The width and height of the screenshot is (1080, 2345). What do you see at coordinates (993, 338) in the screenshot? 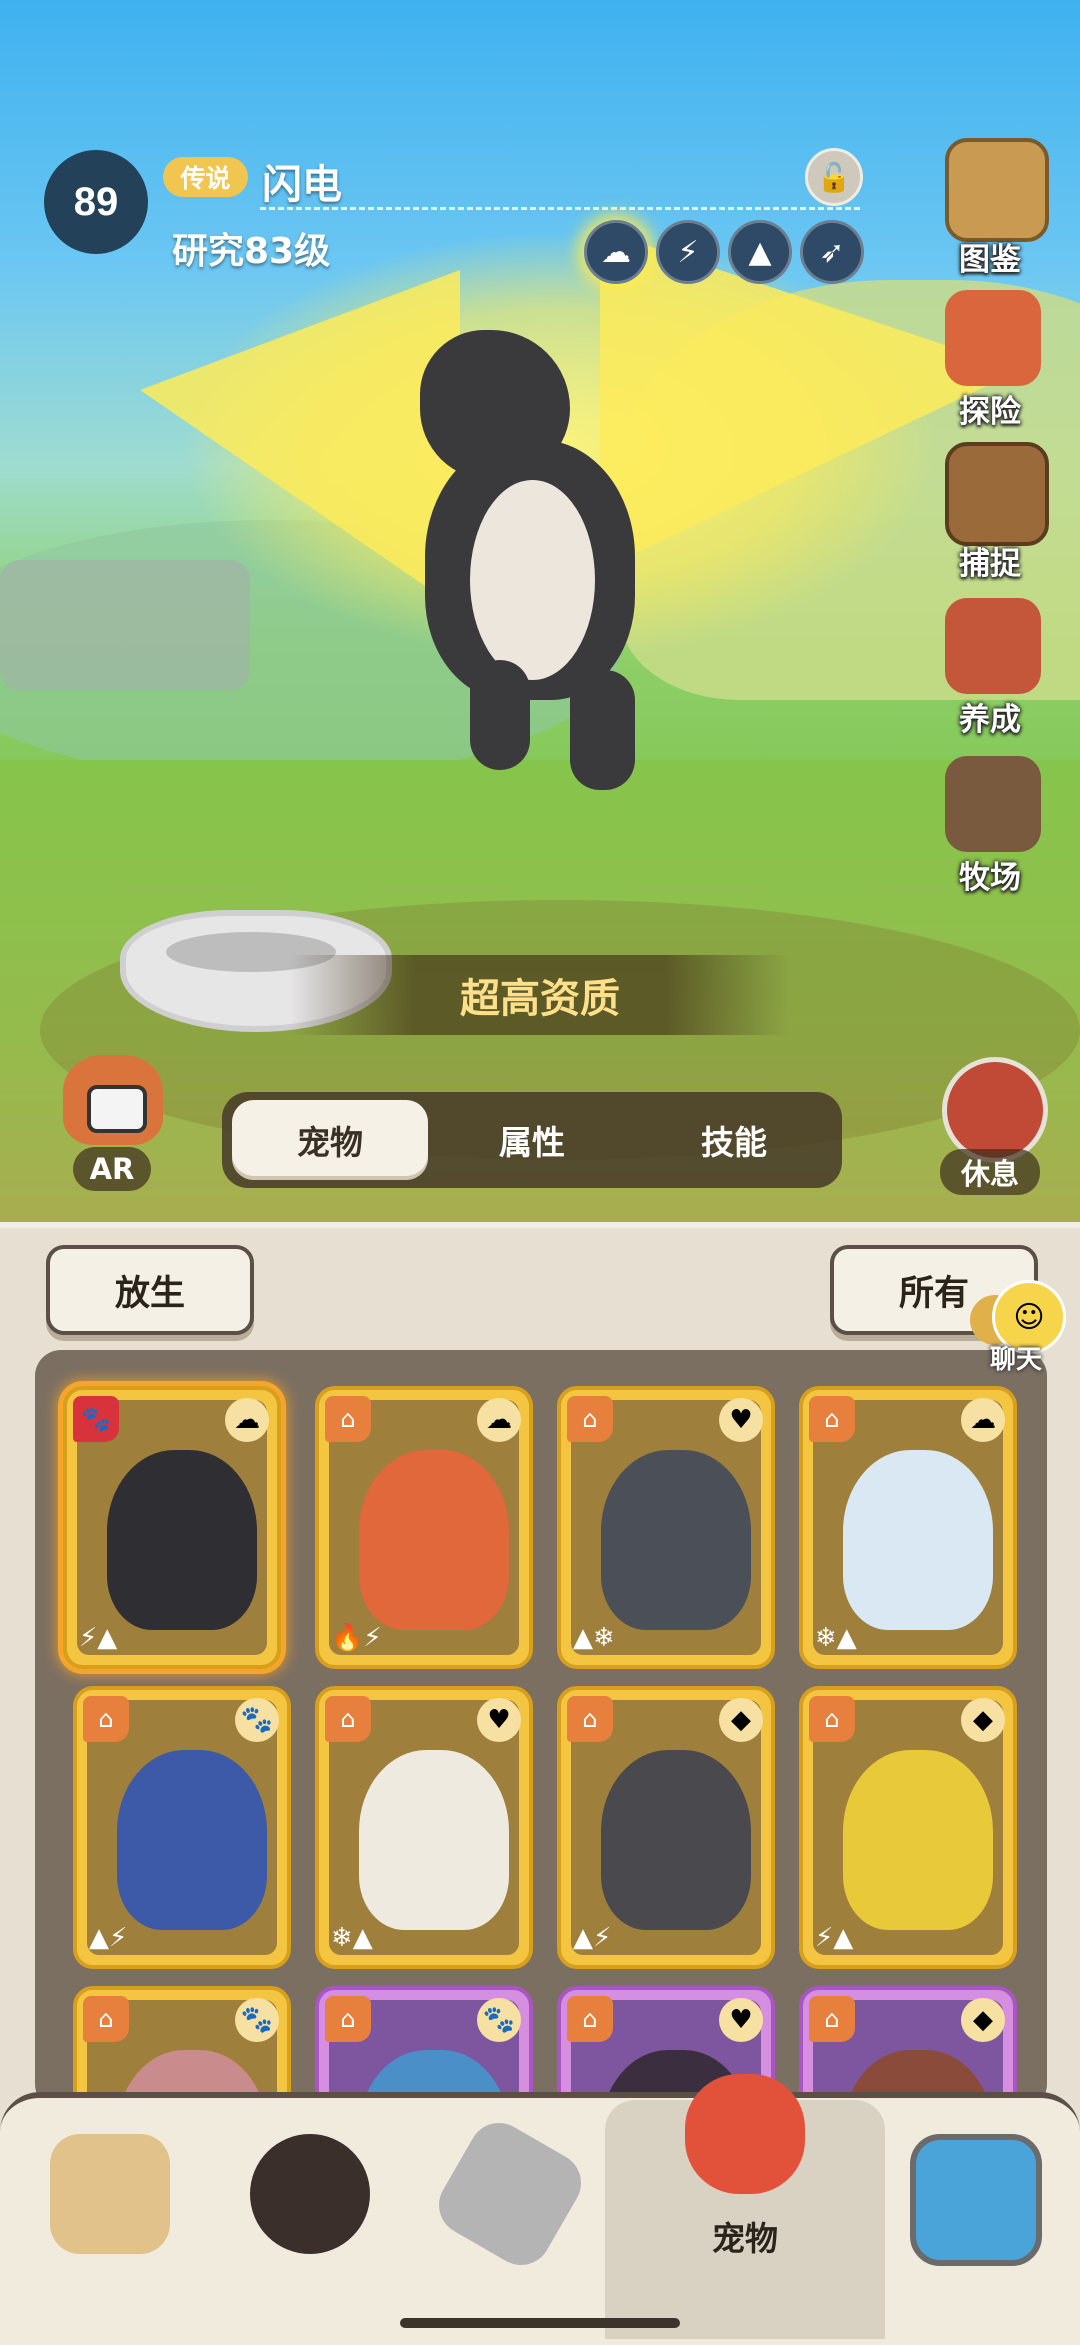
I see `adventure-icon` at bounding box center [993, 338].